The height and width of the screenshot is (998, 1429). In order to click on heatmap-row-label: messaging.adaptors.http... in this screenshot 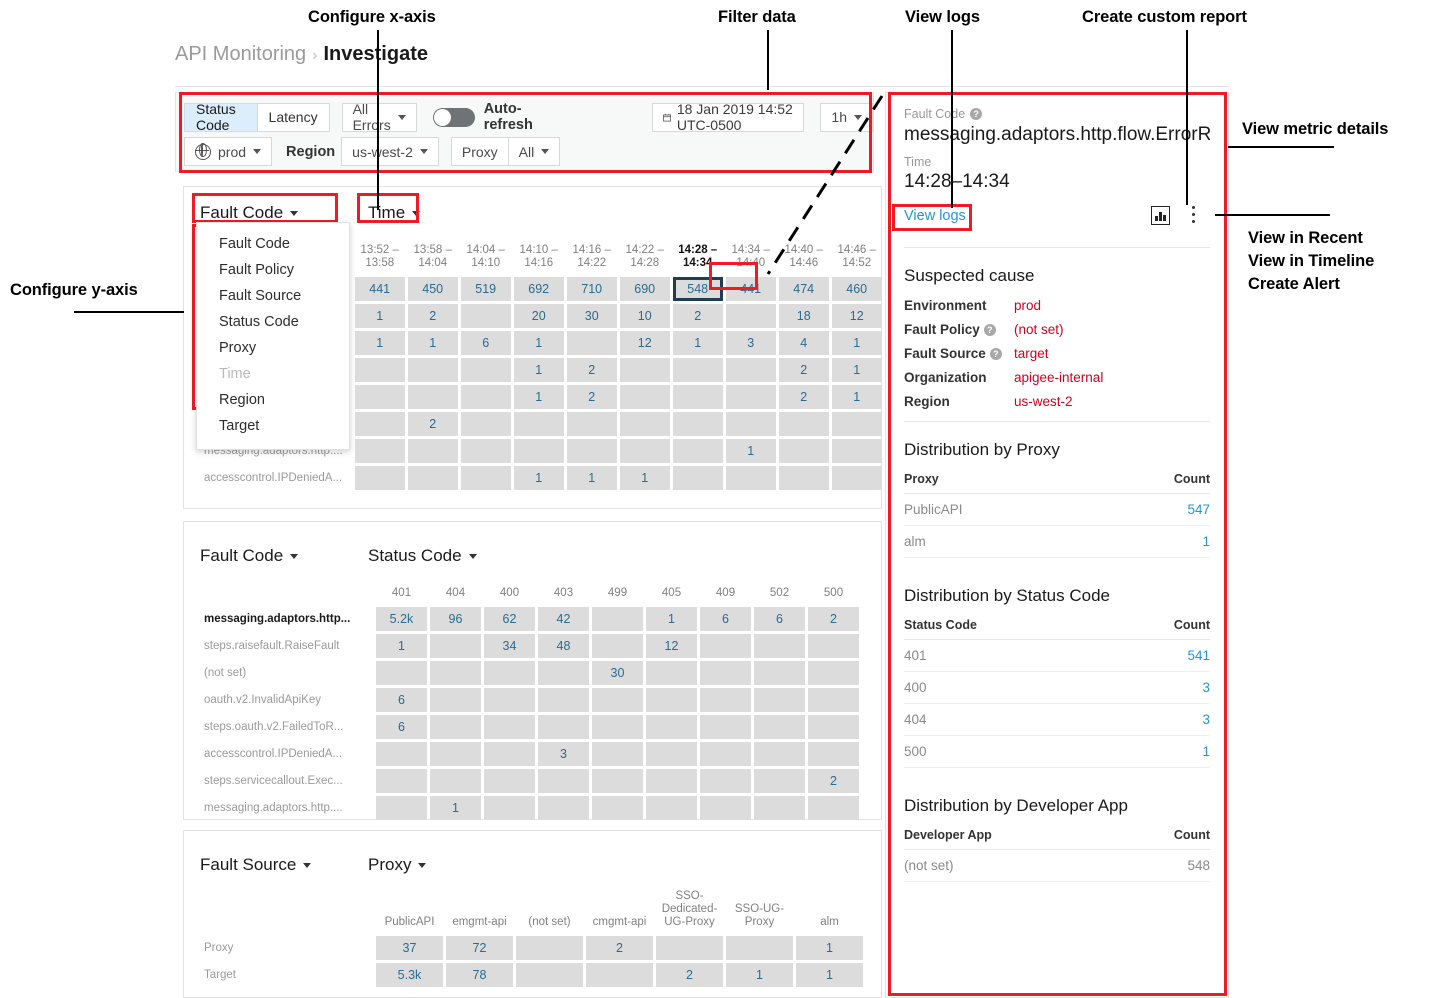, I will do `click(288, 619)`.